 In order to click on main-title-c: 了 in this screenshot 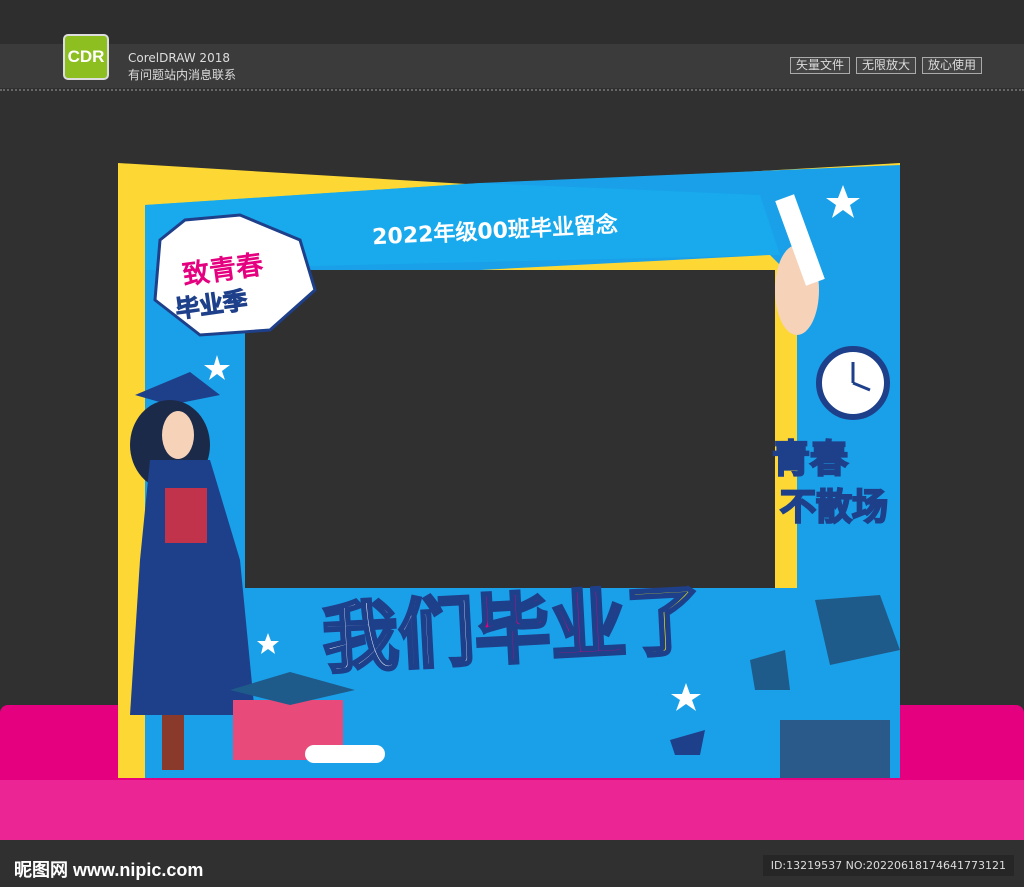, I will do `click(664, 622)`.